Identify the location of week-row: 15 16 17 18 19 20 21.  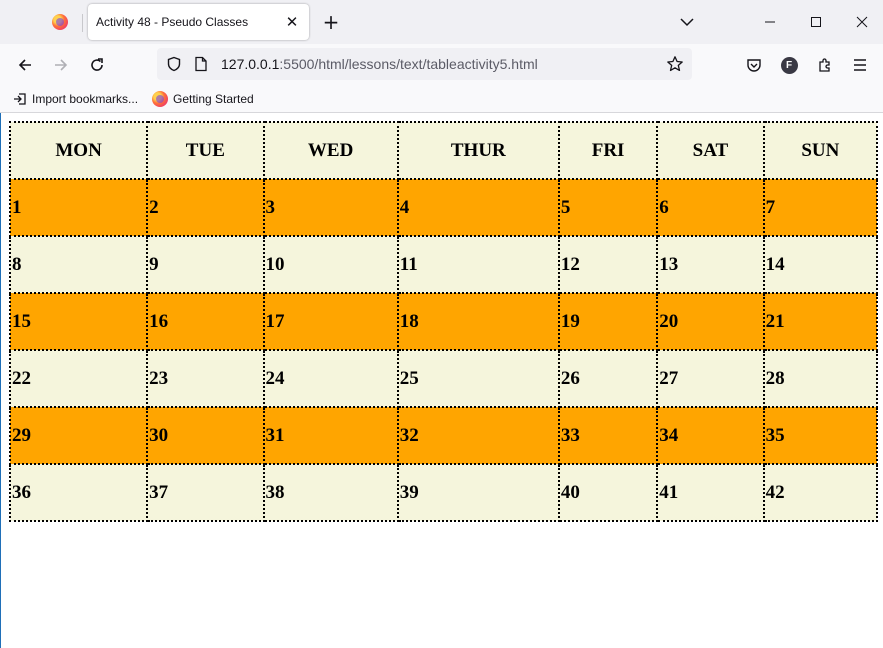
(443, 321).